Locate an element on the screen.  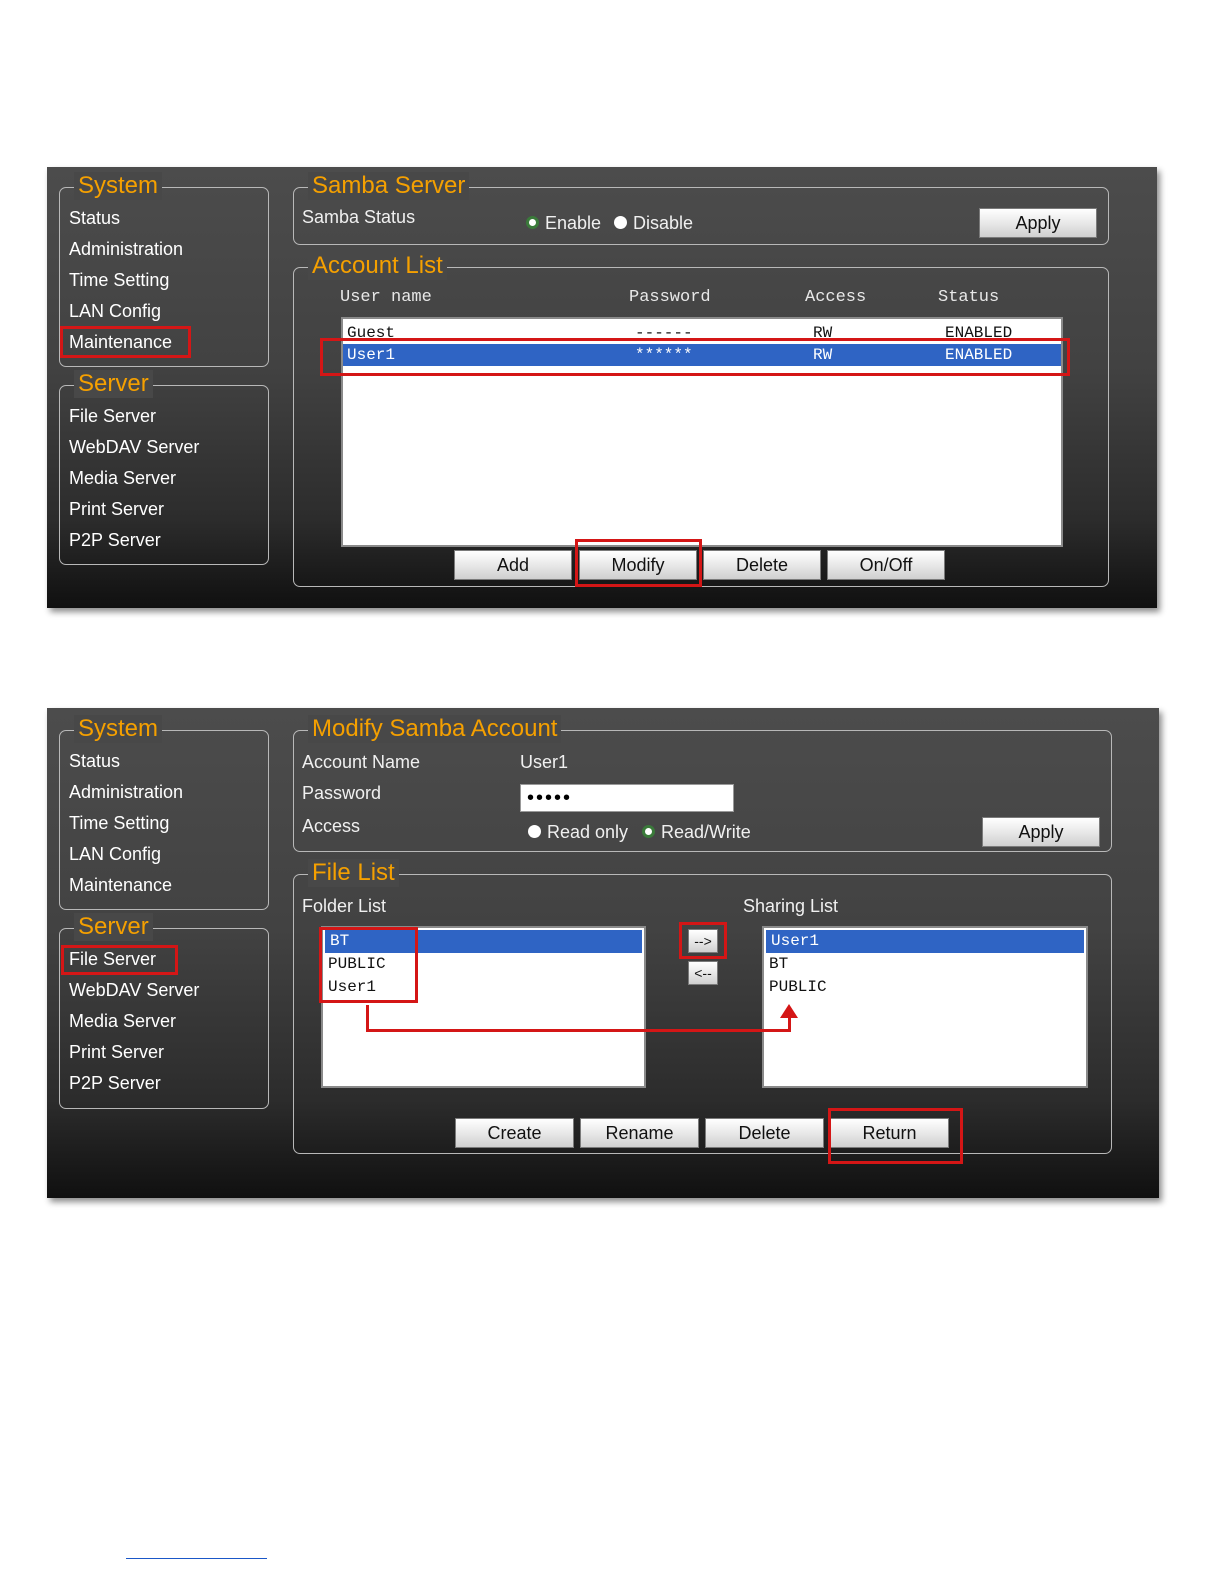
folder-list-label: Folder List is located at coordinates (344, 906).